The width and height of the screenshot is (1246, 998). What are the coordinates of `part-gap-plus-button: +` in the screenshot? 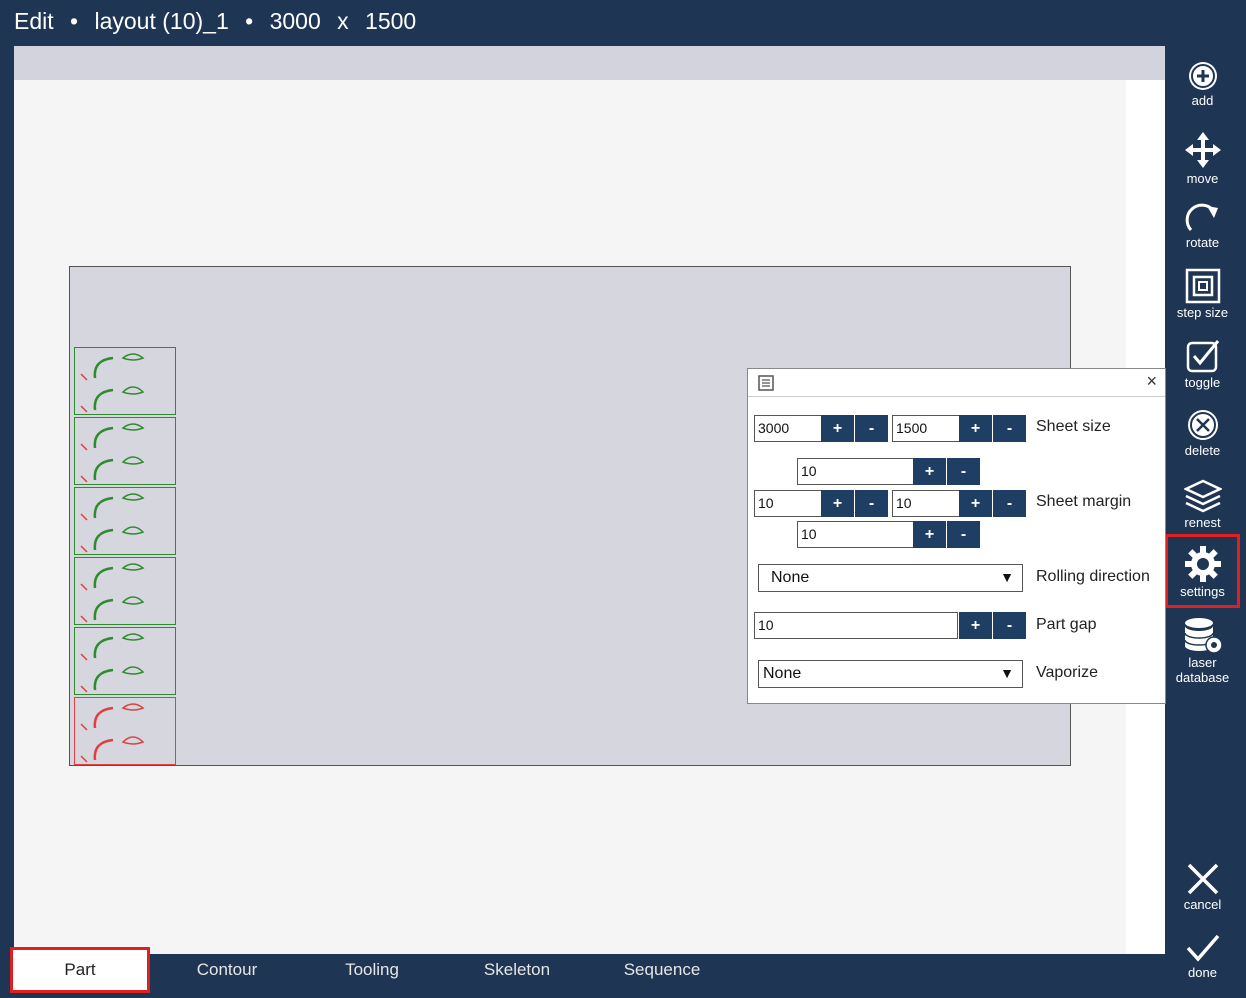 It's located at (975, 625).